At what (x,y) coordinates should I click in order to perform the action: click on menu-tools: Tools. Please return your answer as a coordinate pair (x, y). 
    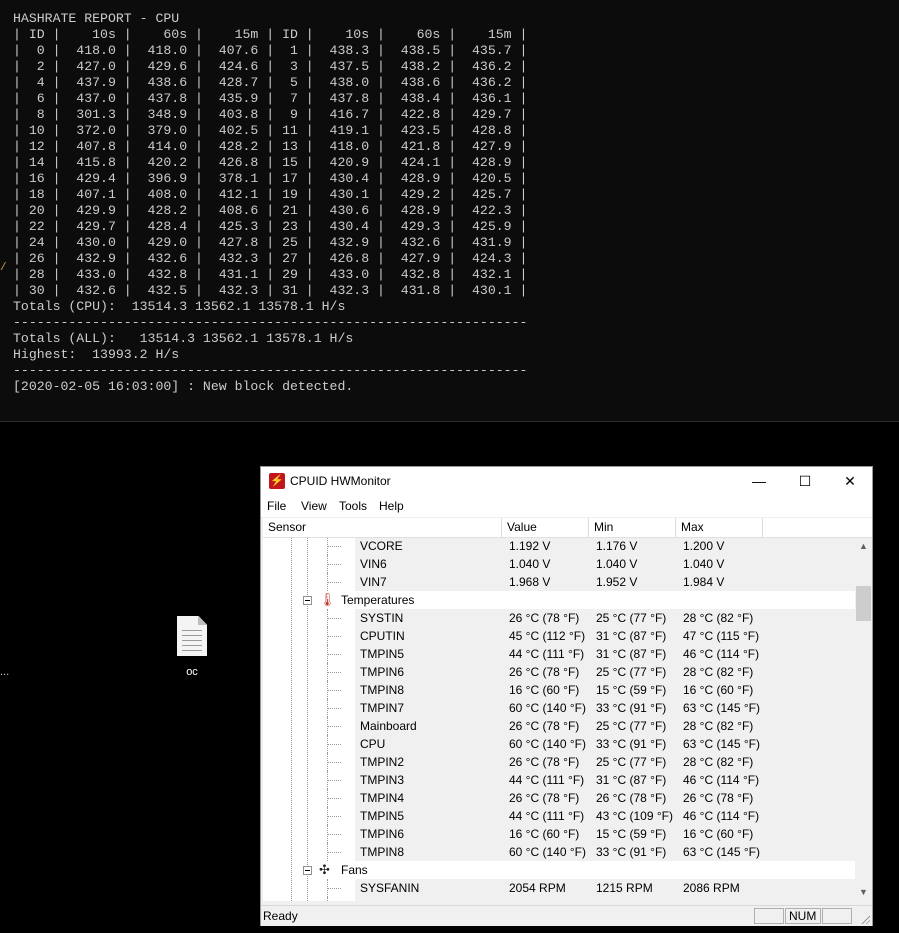
    Looking at the image, I should click on (353, 506).